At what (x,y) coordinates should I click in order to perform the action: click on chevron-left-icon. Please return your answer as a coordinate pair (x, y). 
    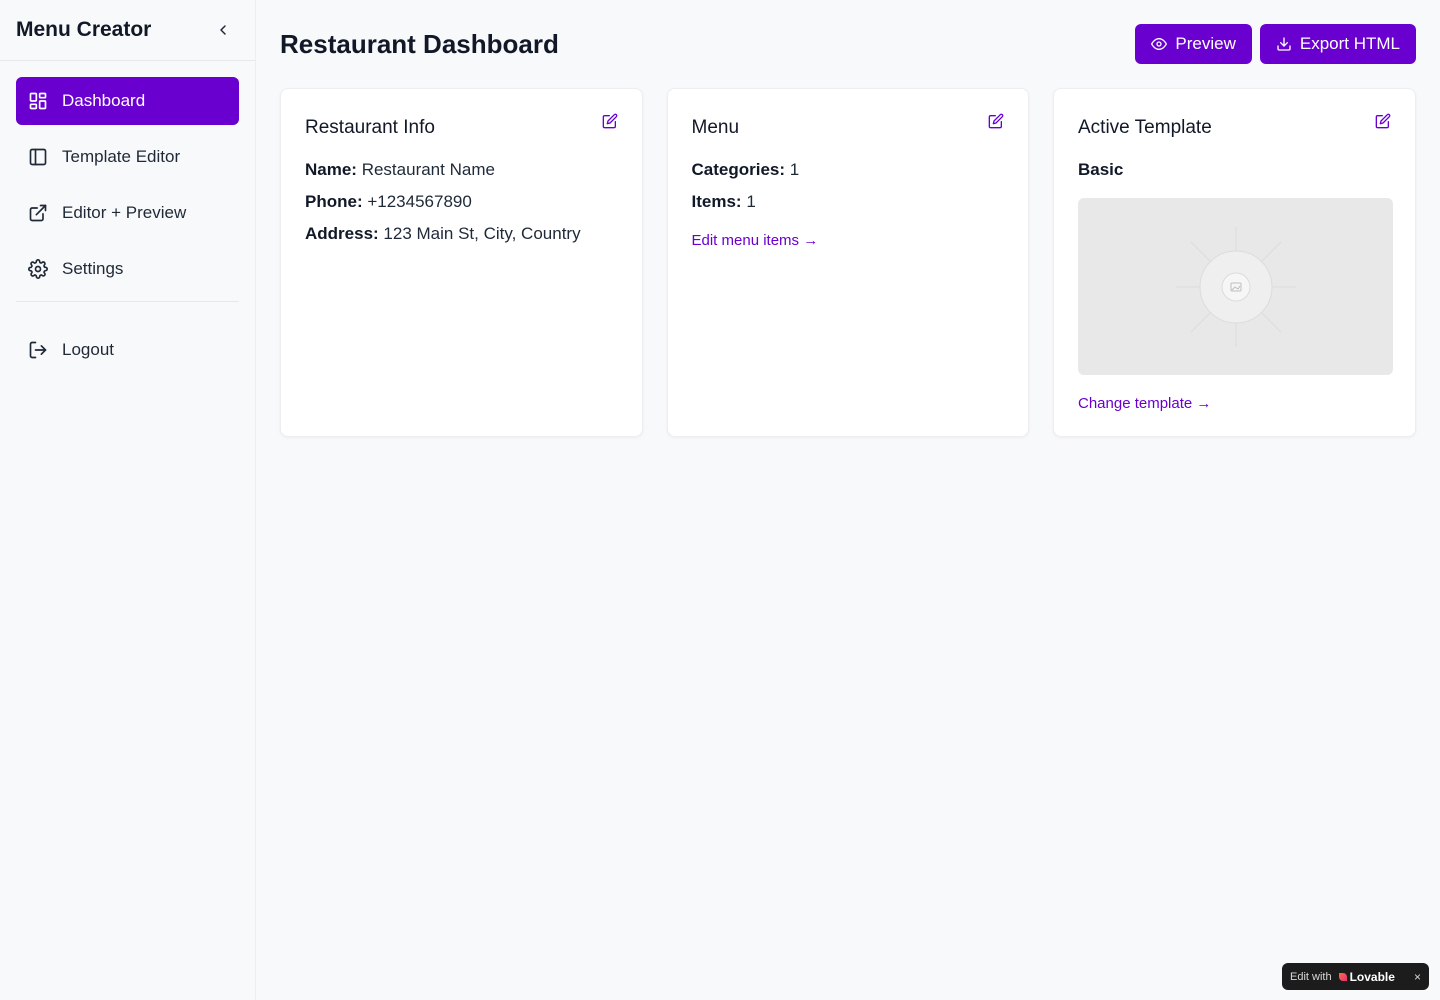
    Looking at the image, I should click on (223, 30).